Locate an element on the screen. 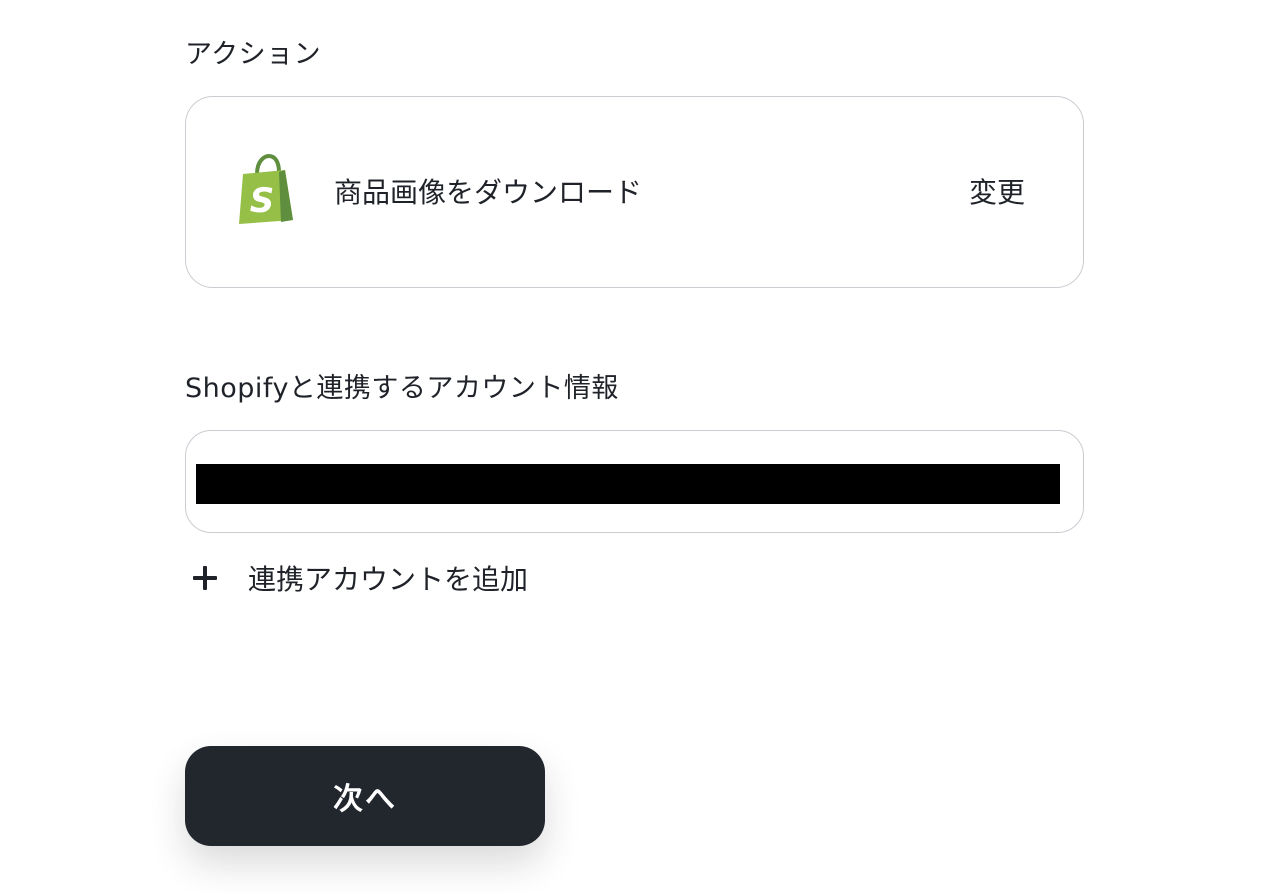  account-select is located at coordinates (634, 481).